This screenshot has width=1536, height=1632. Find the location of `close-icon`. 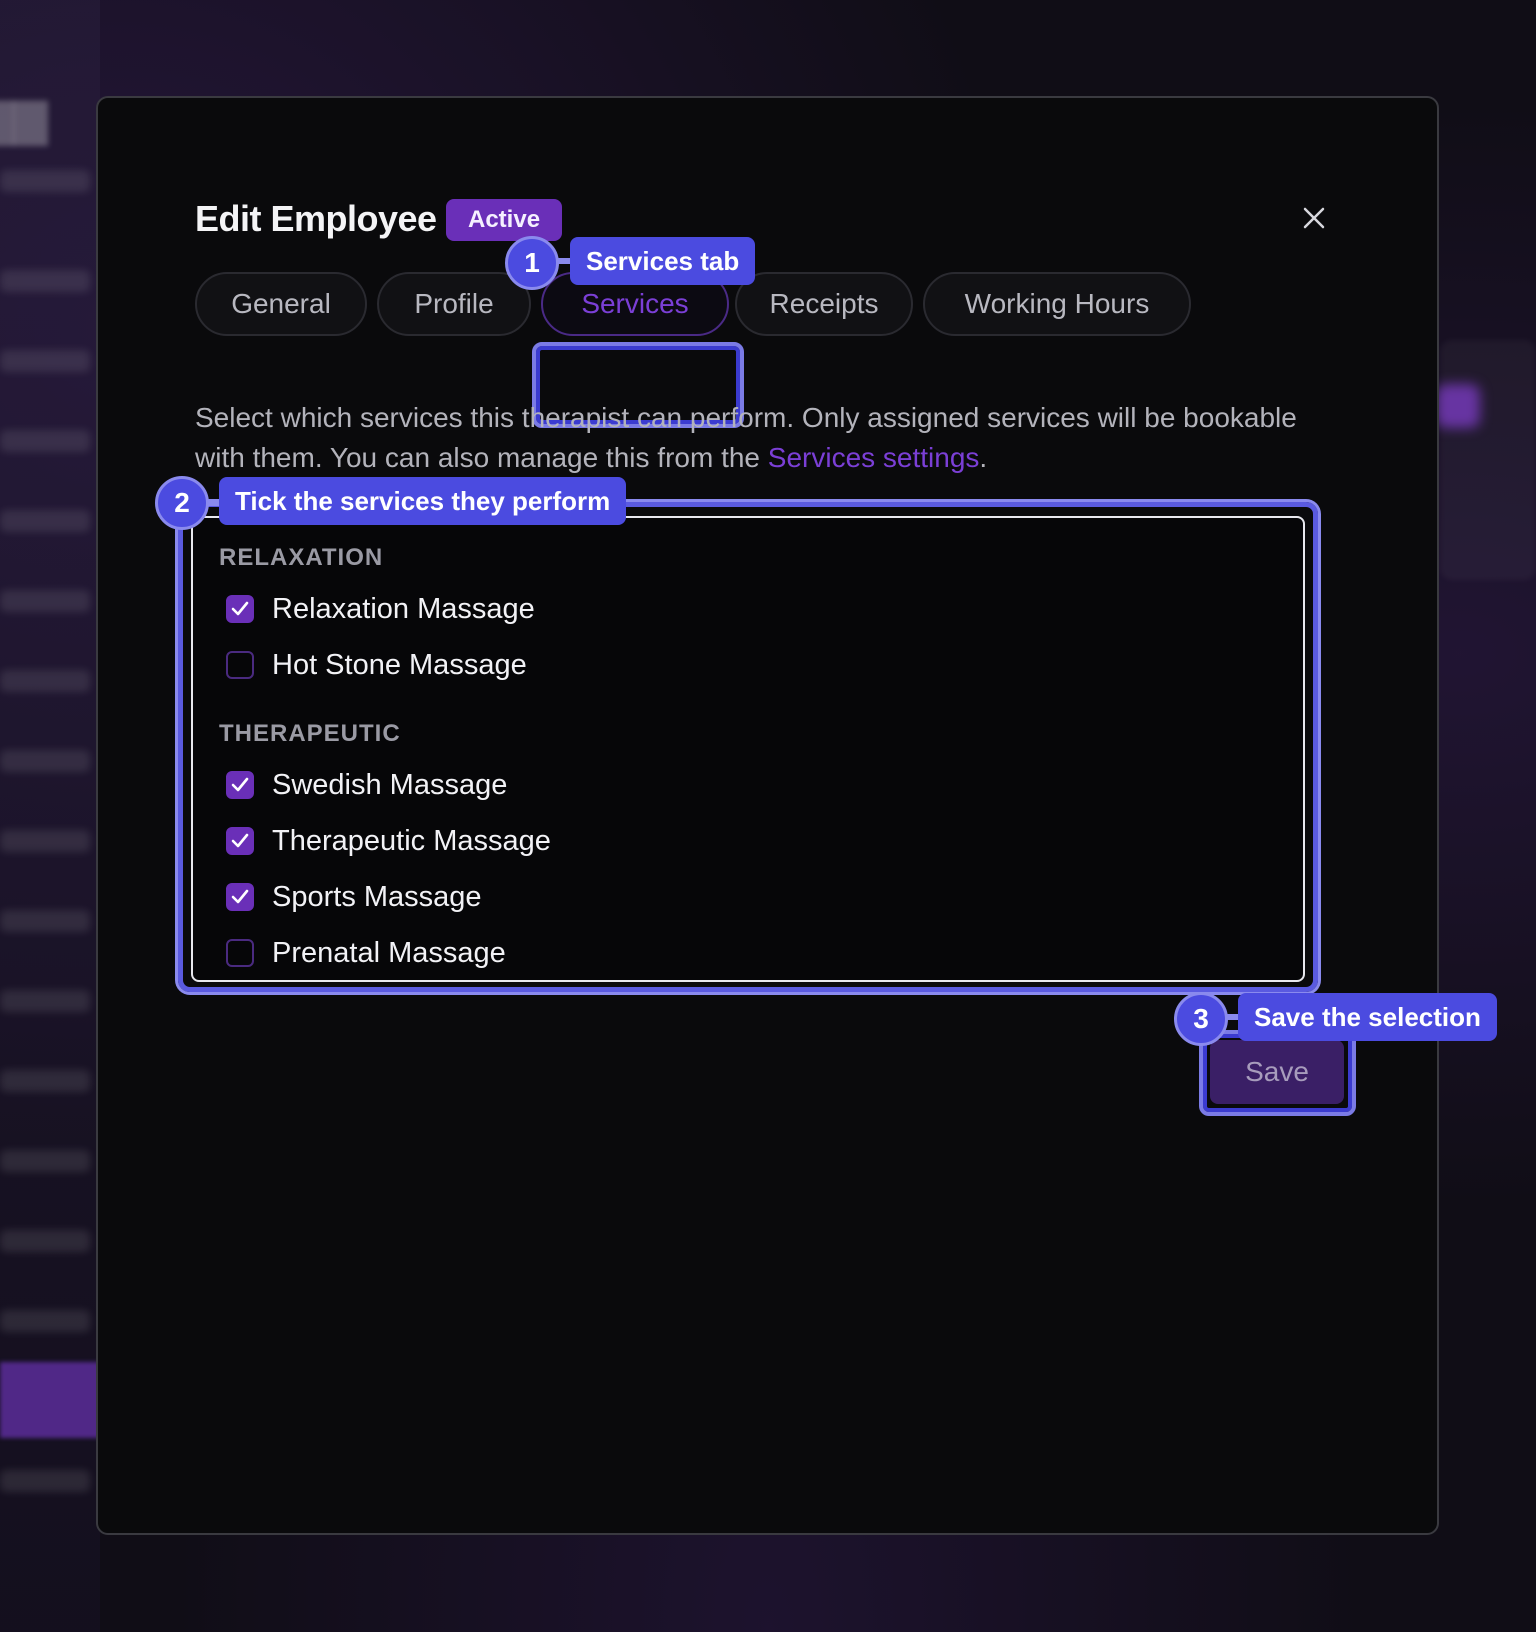

close-icon is located at coordinates (1314, 218).